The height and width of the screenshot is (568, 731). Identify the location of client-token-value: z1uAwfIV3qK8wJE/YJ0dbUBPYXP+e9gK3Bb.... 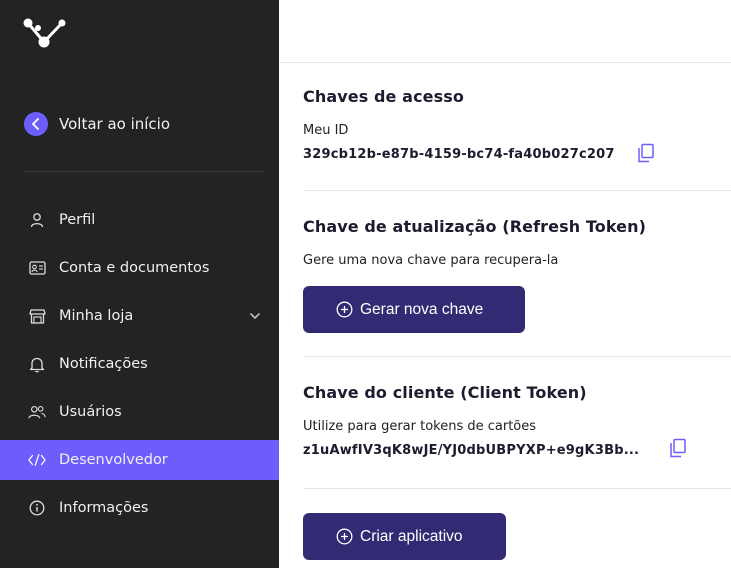
(471, 450).